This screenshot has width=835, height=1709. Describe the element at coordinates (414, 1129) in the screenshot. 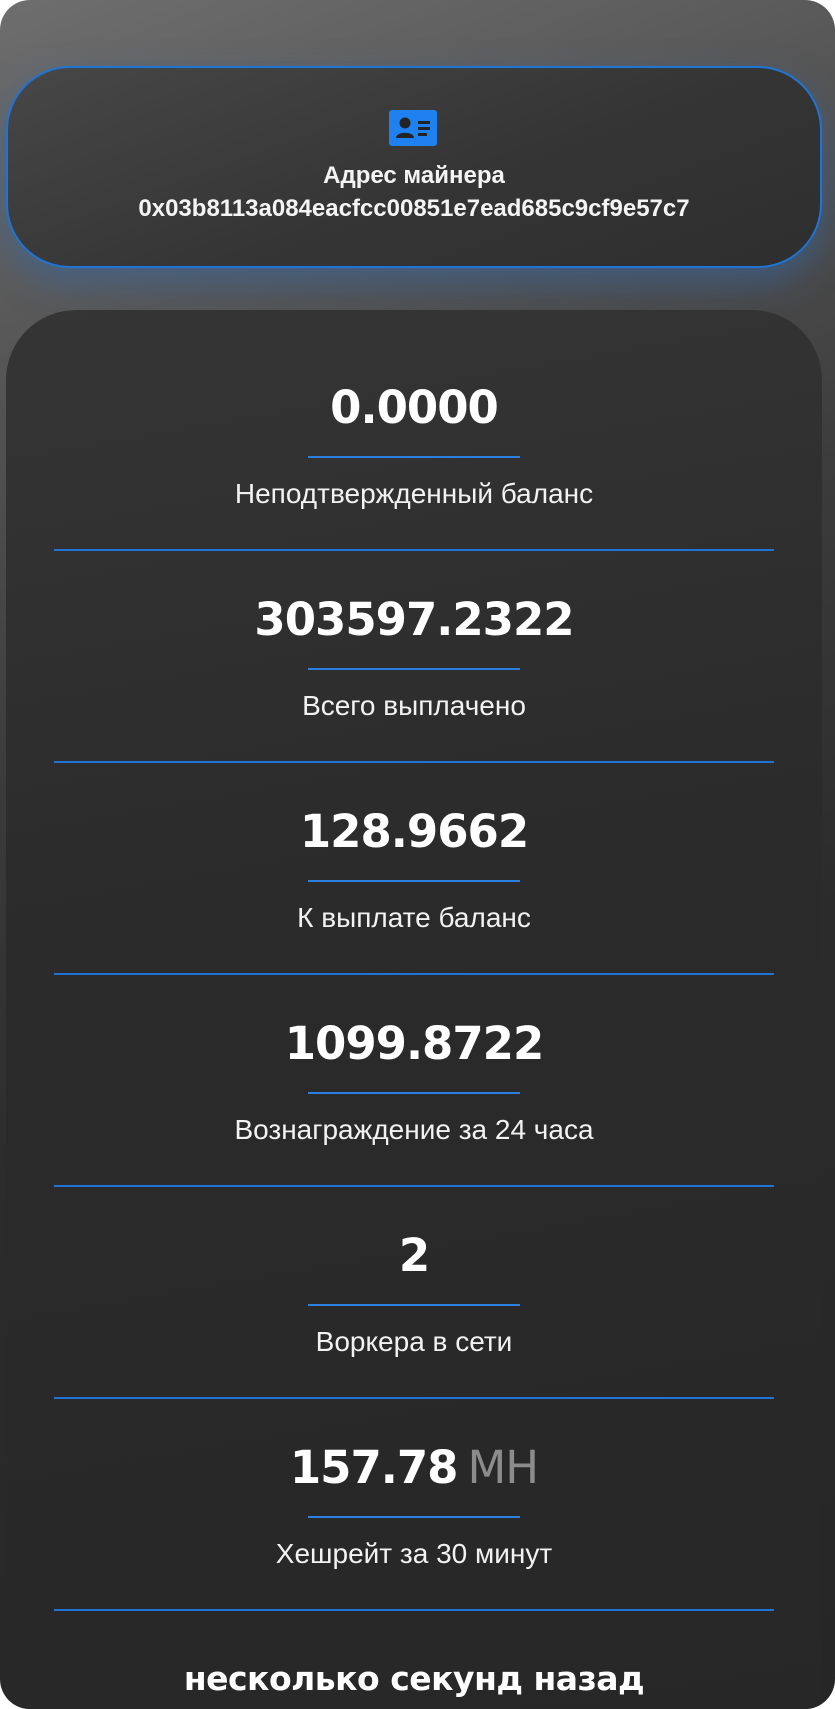

I see `stat-label: Вознаграждение за 24 часа` at that location.